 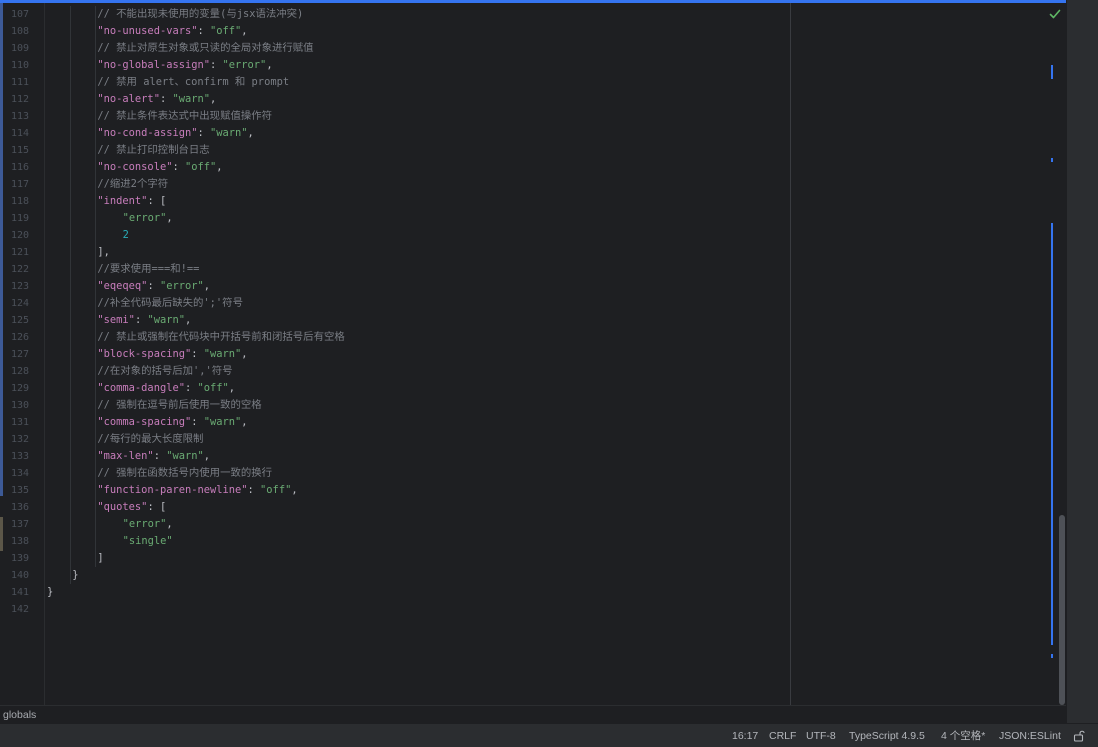 I want to click on line-number: 110, so click(x=26, y=65).